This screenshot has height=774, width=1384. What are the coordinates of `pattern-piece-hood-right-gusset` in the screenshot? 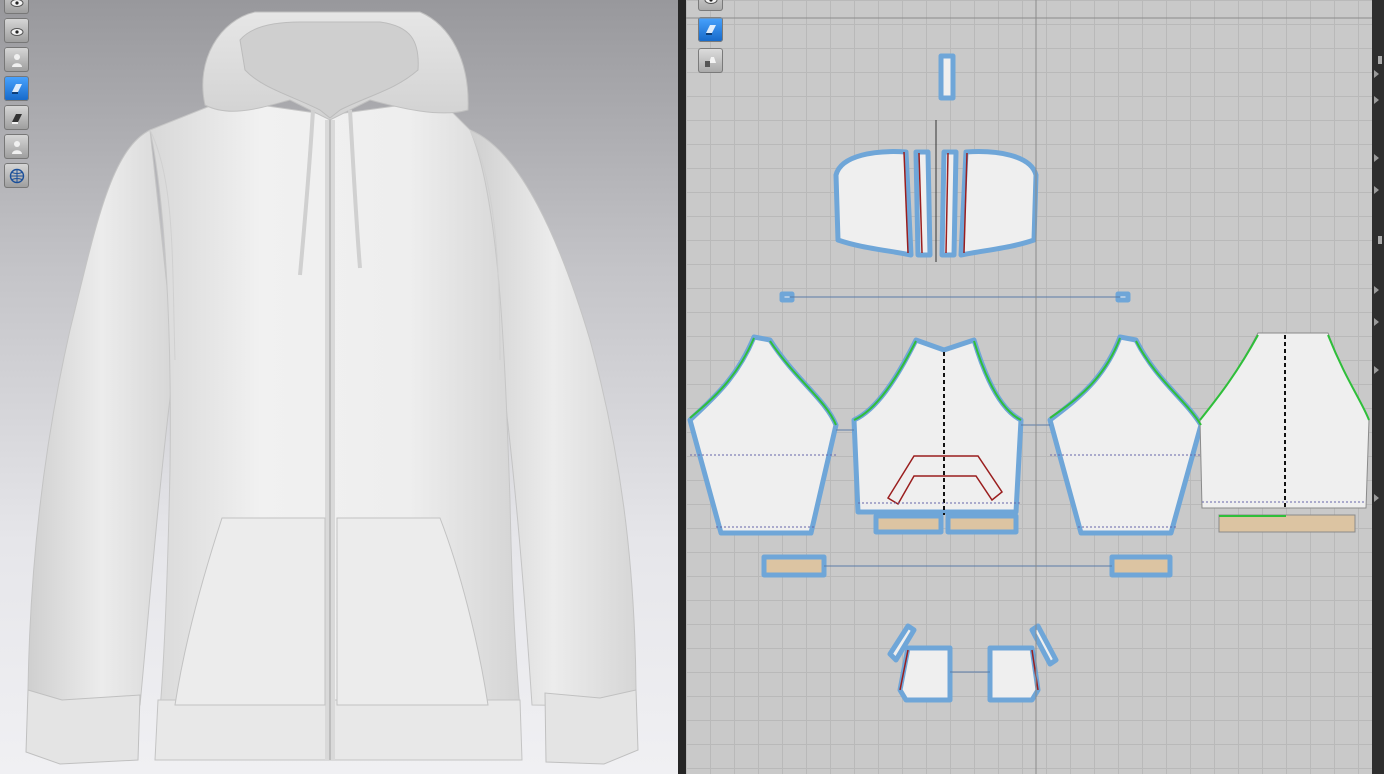 It's located at (949, 203).